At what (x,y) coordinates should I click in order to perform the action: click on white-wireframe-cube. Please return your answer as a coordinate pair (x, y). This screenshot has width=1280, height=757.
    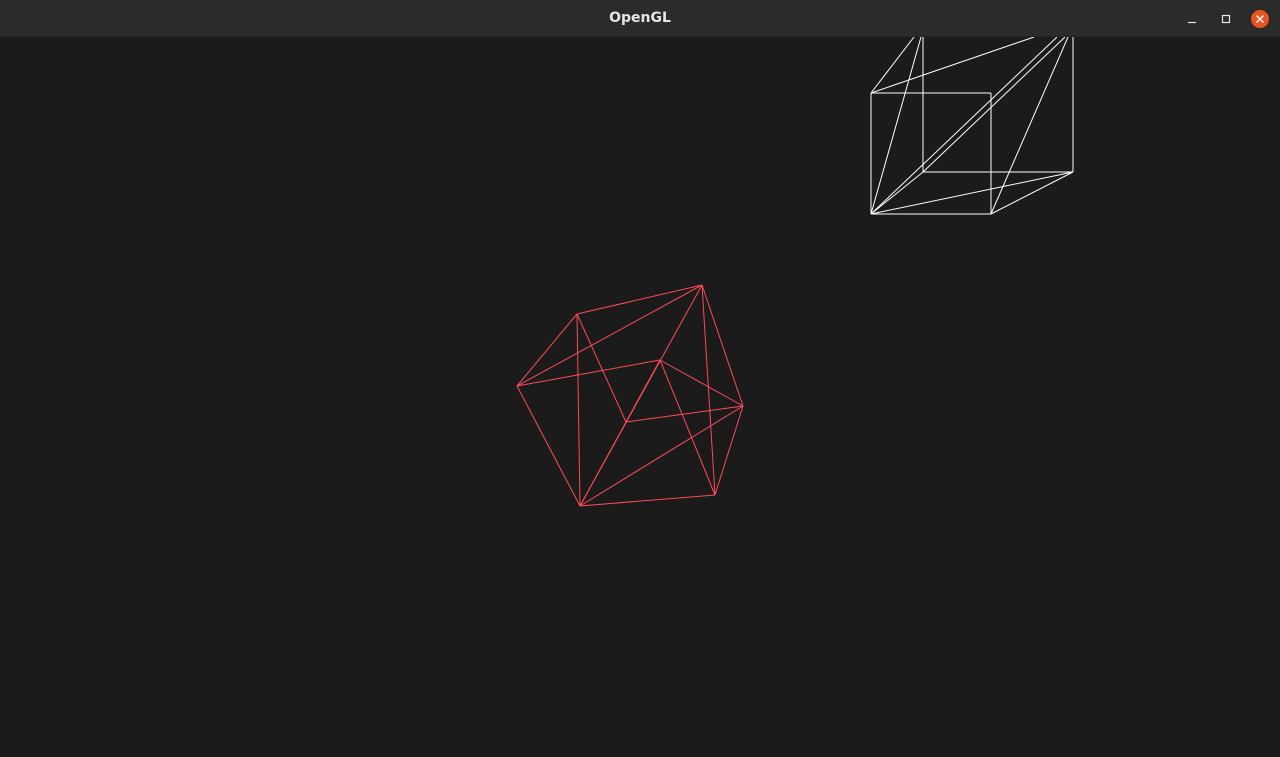
    Looking at the image, I should click on (972, 125).